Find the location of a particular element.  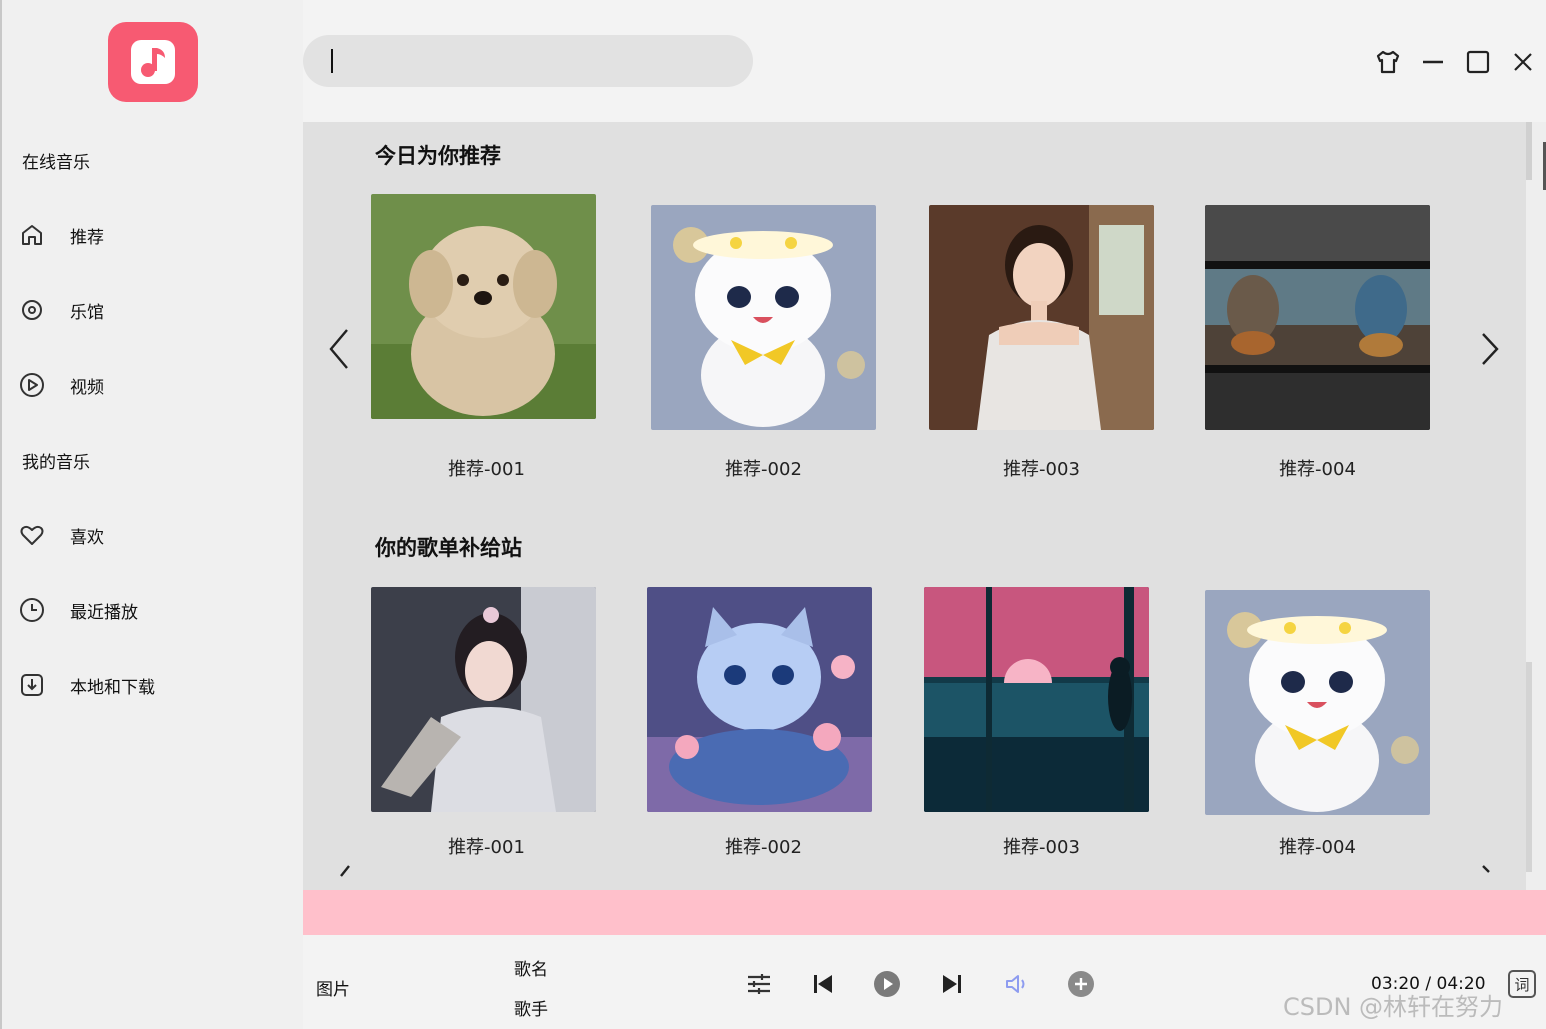

previous-button is located at coordinates (823, 984).